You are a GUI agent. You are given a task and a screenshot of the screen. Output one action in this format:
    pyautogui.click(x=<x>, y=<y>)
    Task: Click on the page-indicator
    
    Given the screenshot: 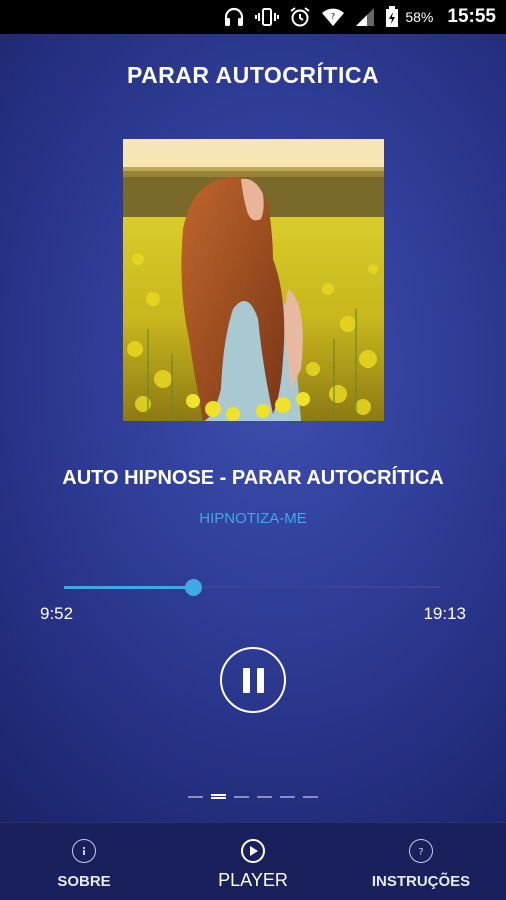 What is the action you would take?
    pyautogui.click(x=253, y=796)
    